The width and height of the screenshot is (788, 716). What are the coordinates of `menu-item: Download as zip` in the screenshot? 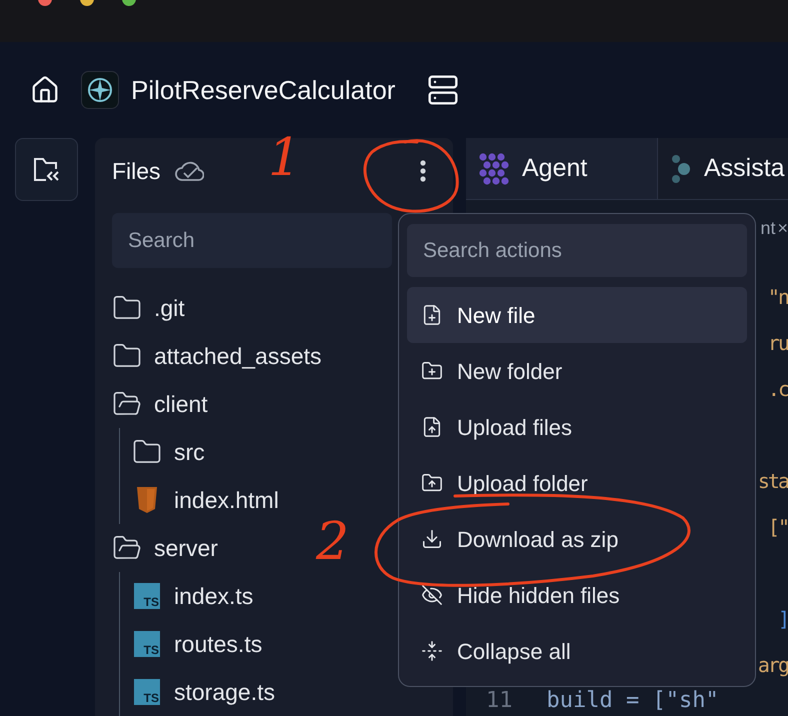 It's located at (577, 539).